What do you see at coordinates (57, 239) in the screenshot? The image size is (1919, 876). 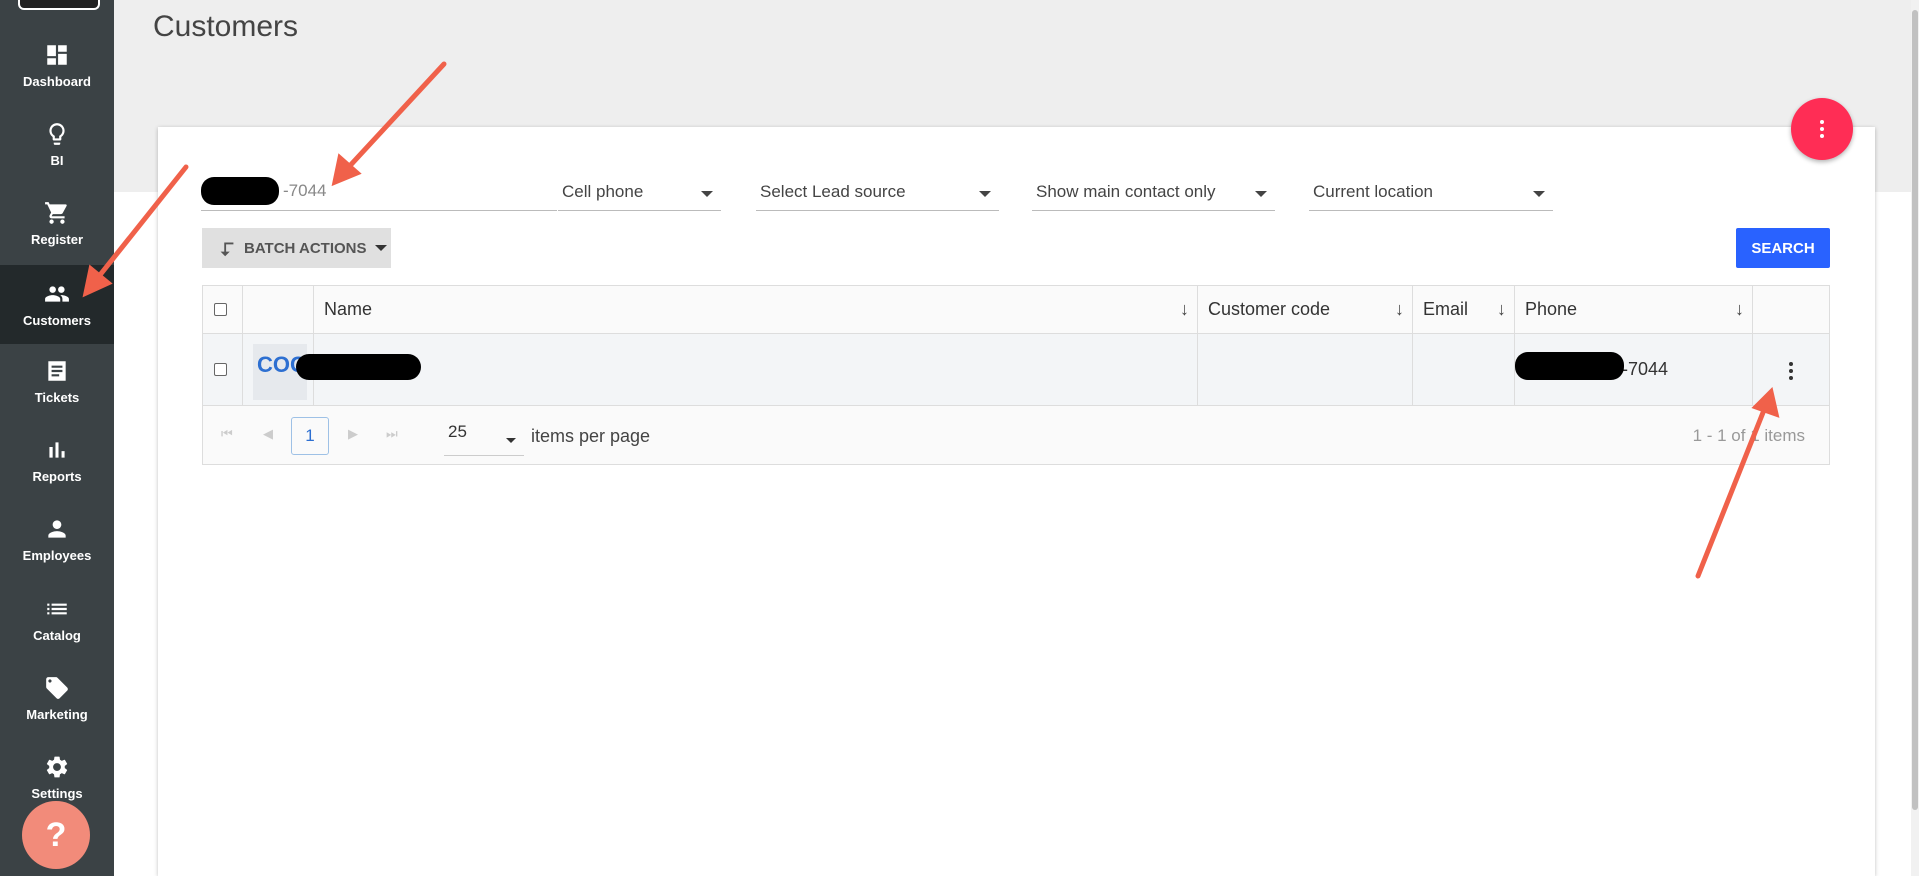 I see `sidebar-item-label: Register` at bounding box center [57, 239].